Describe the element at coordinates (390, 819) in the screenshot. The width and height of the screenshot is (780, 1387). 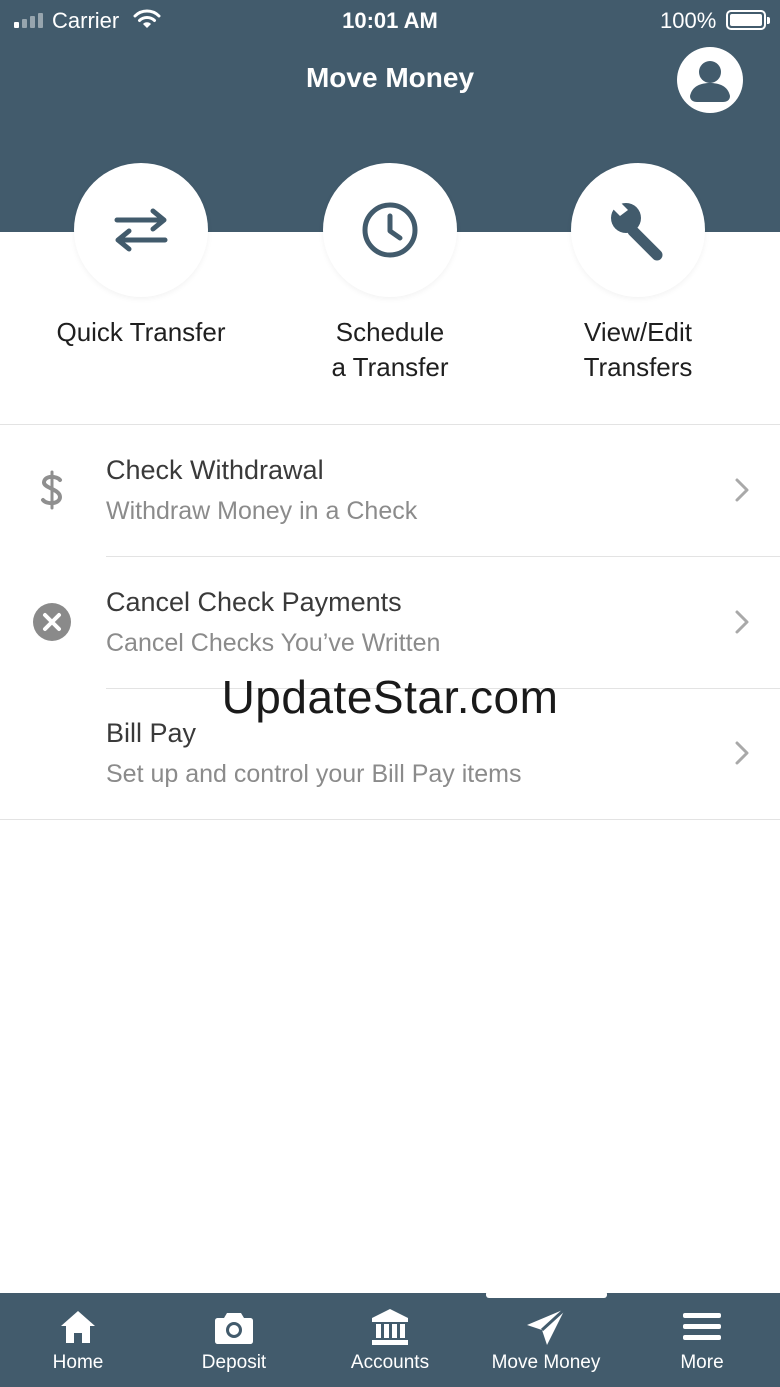
I see `row-divider` at that location.